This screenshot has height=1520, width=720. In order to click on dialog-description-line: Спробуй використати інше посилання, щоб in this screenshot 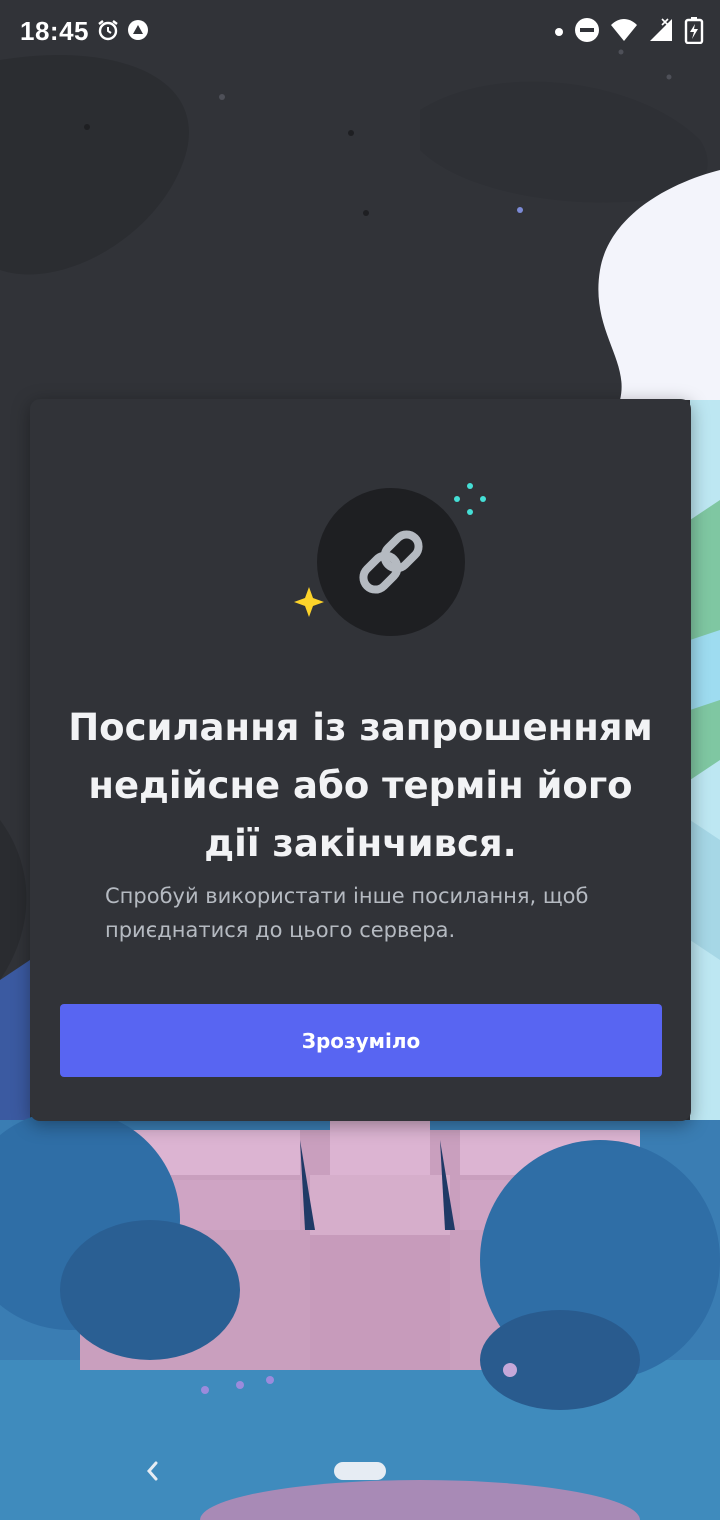, I will do `click(347, 896)`.